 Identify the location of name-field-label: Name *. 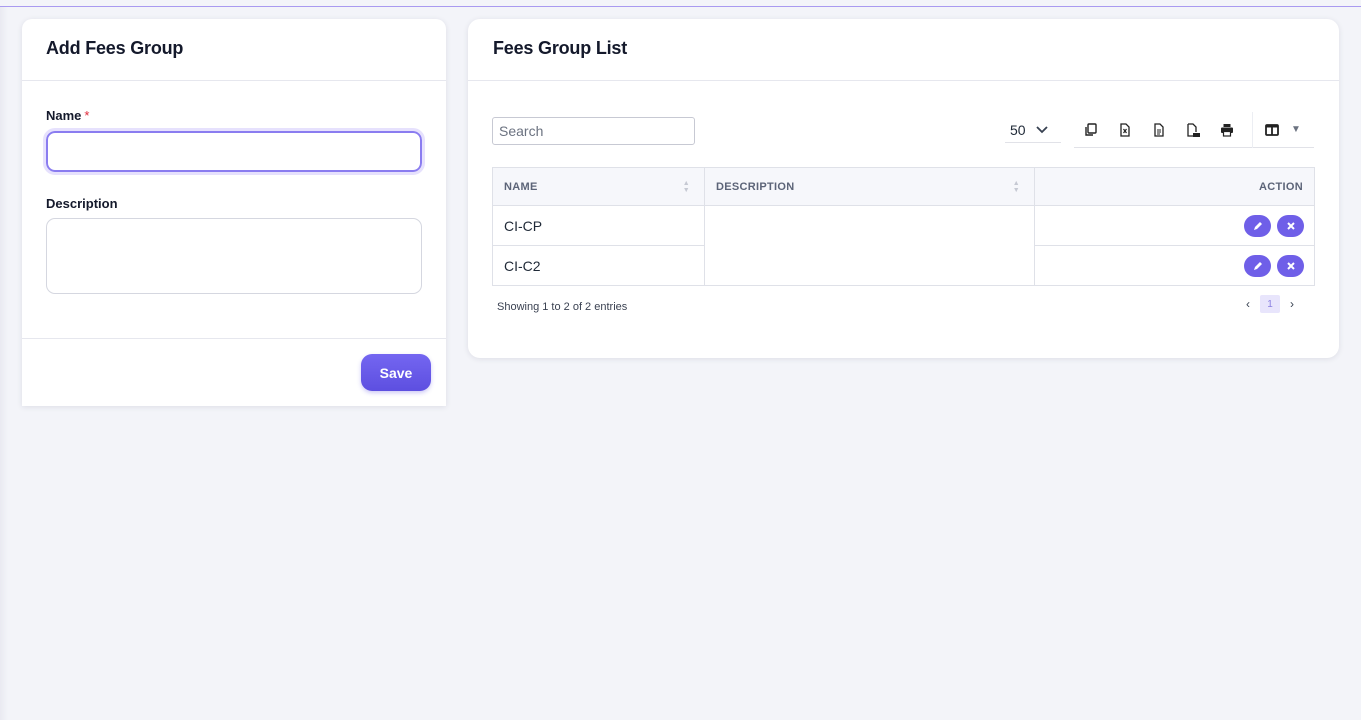
(67, 115).